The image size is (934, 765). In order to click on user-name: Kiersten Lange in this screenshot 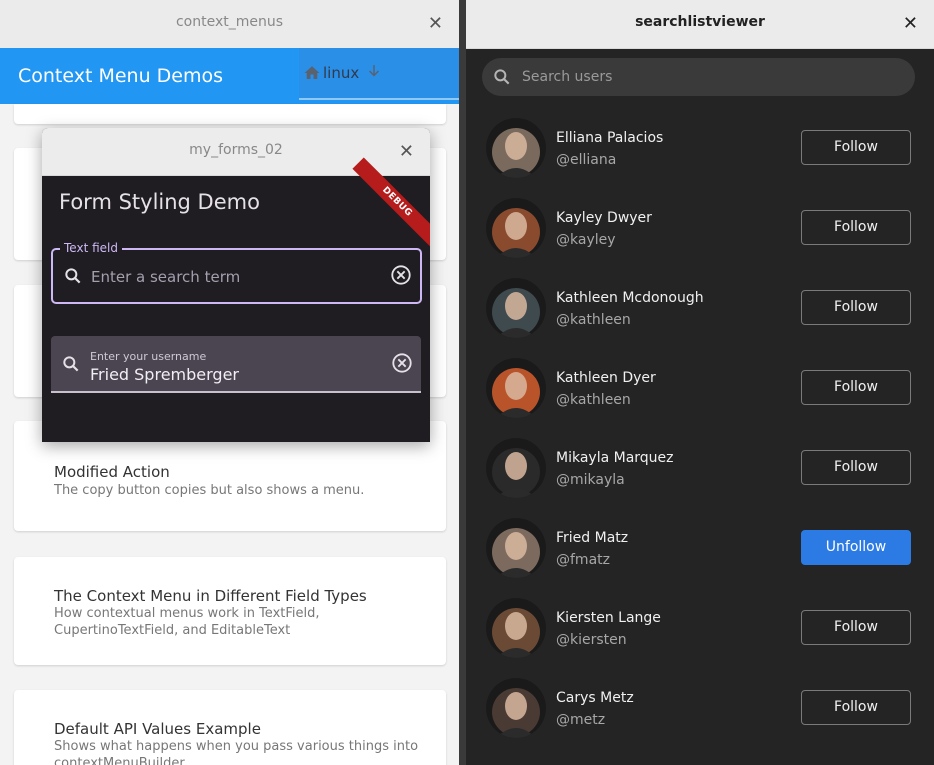, I will do `click(608, 618)`.